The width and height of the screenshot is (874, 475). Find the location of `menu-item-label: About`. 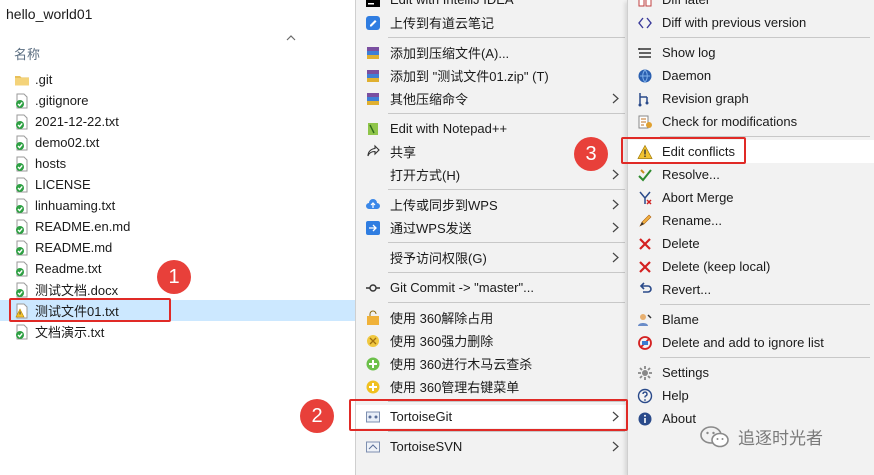

menu-item-label: About is located at coordinates (679, 418).